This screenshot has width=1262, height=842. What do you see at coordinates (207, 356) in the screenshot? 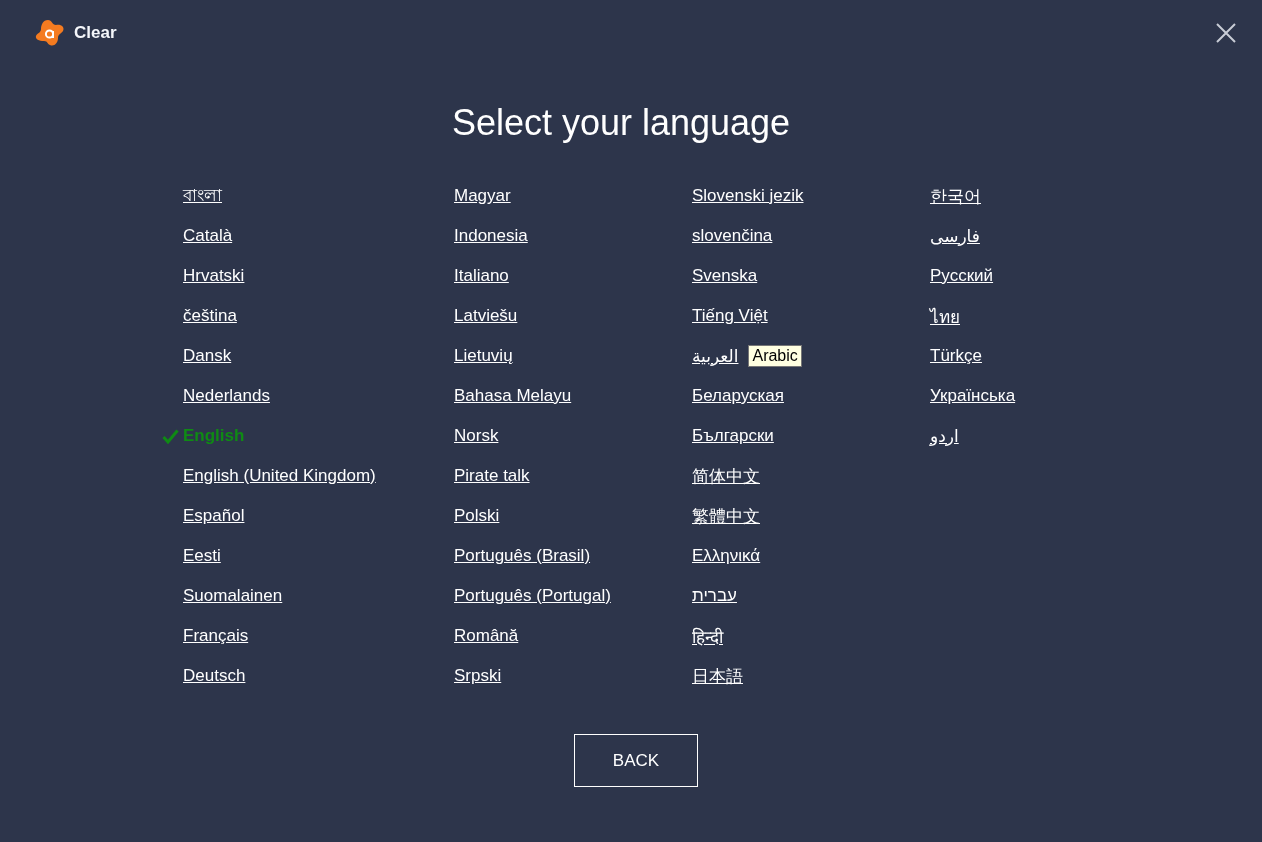
I see `language-link: Dansk` at bounding box center [207, 356].